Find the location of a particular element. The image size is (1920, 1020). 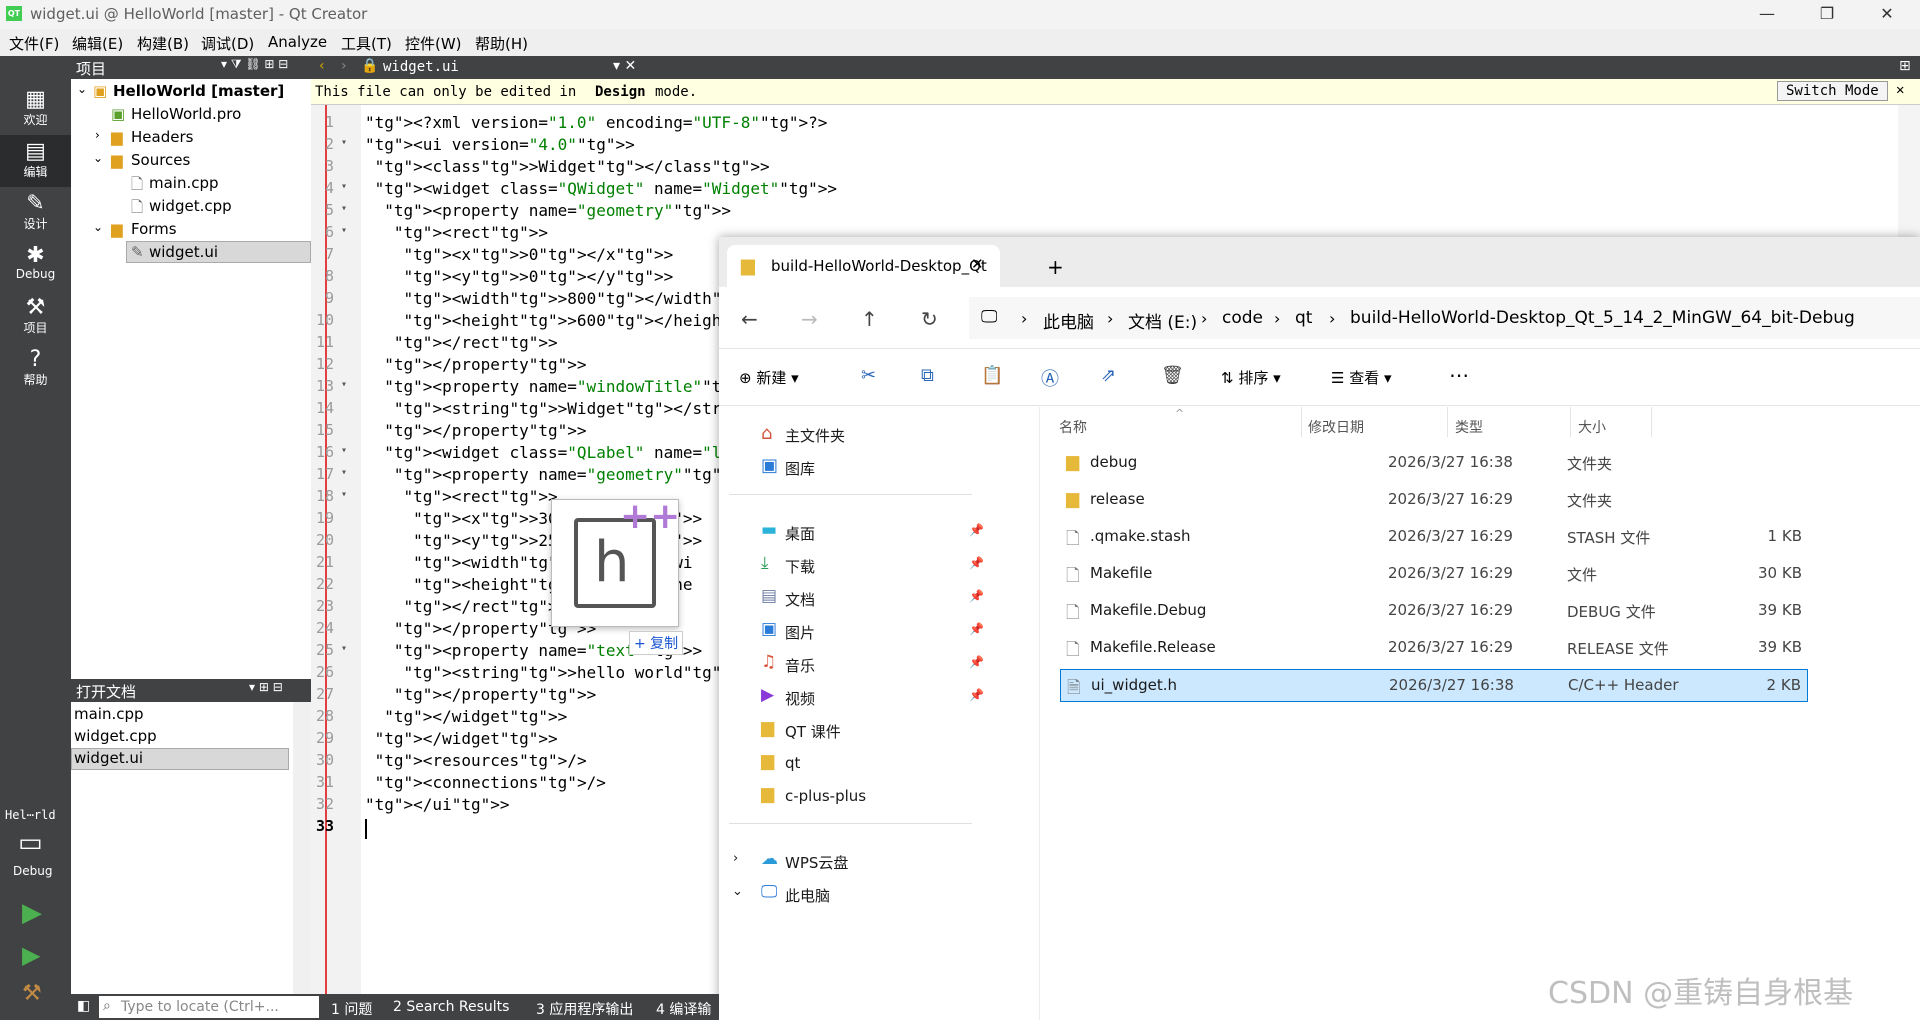

breadcrumb-item: qt is located at coordinates (1303, 318).